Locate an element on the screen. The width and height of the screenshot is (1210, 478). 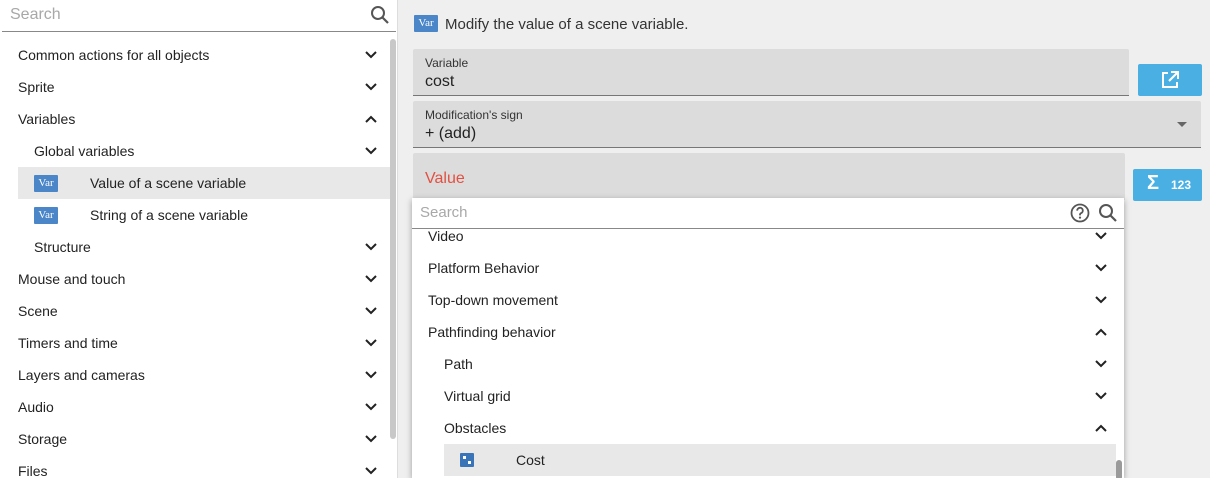
popup-item-cost: Cost is located at coordinates (780, 460).